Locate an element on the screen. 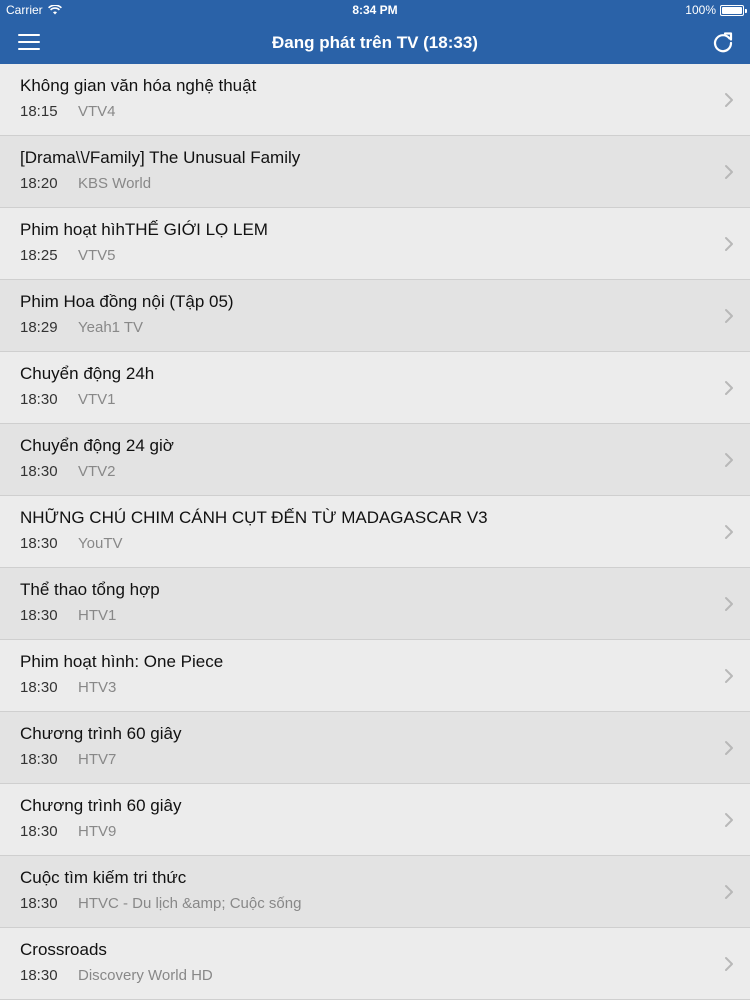 The image size is (750, 1000). program-row: Không gian văn hóa nghệ thuật 18:15 VTV4 is located at coordinates (375, 100).